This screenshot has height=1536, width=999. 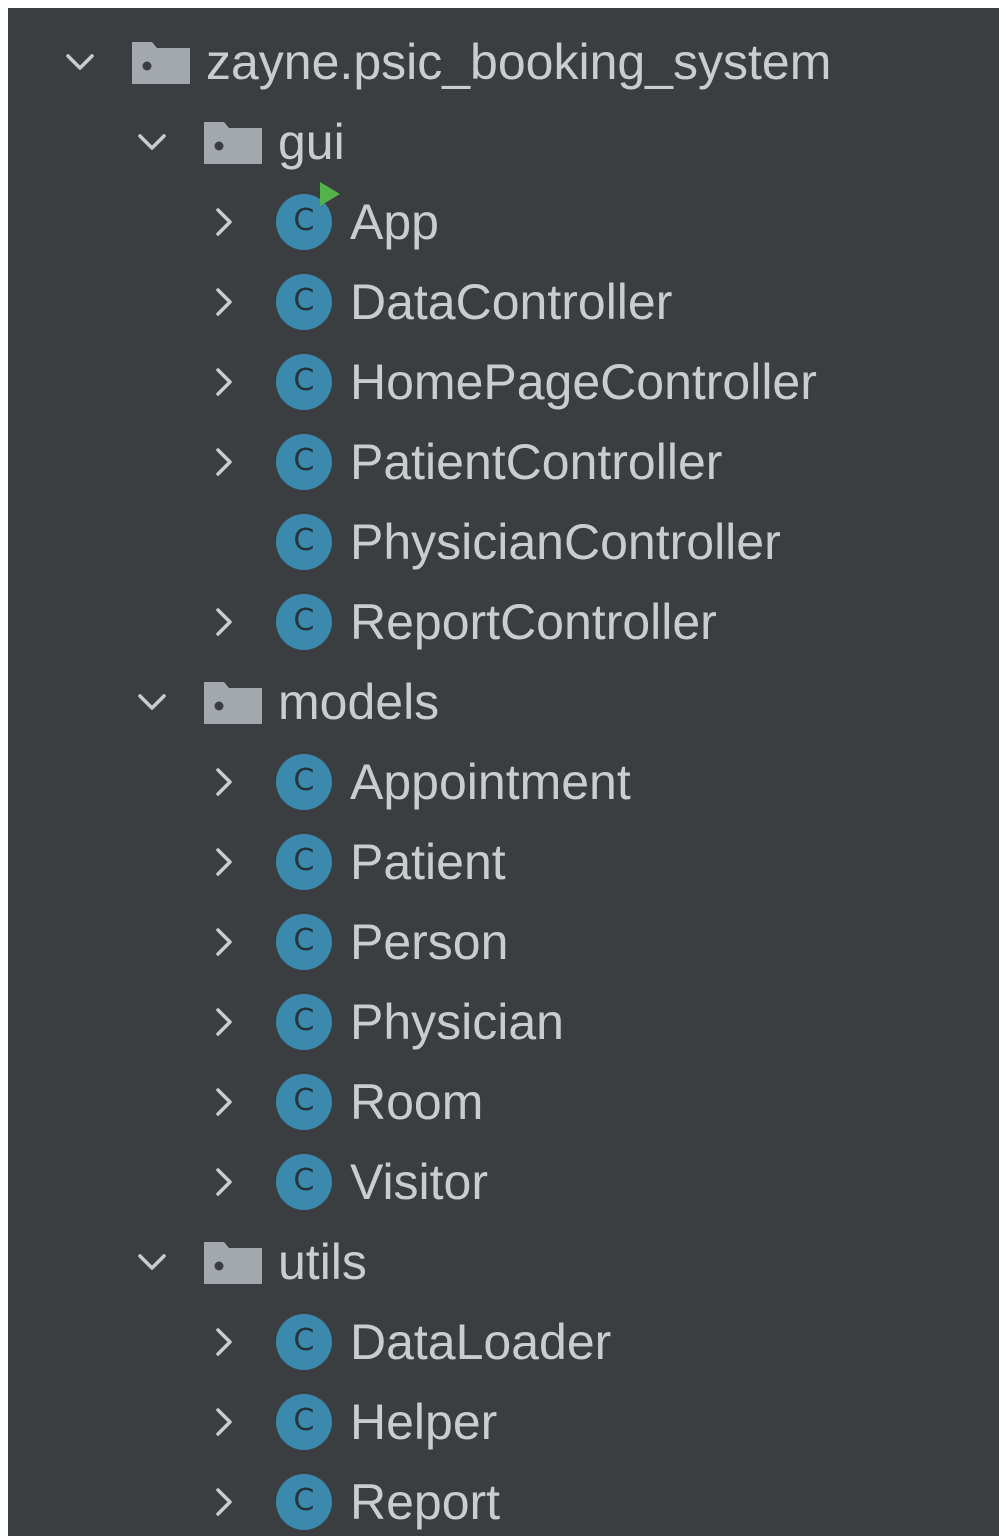 I want to click on tree-node-package-utils: utils, so click(x=503, y=1262).